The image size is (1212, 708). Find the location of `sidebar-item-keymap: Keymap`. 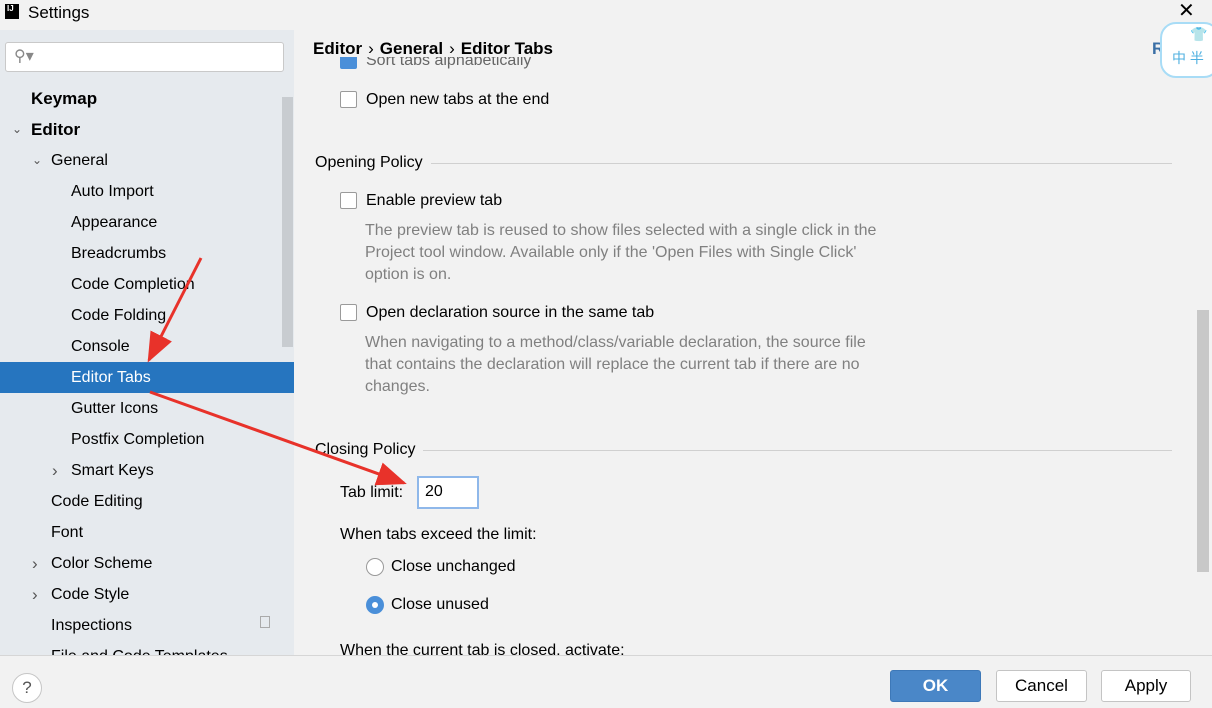

sidebar-item-keymap: Keymap is located at coordinates (147, 98).